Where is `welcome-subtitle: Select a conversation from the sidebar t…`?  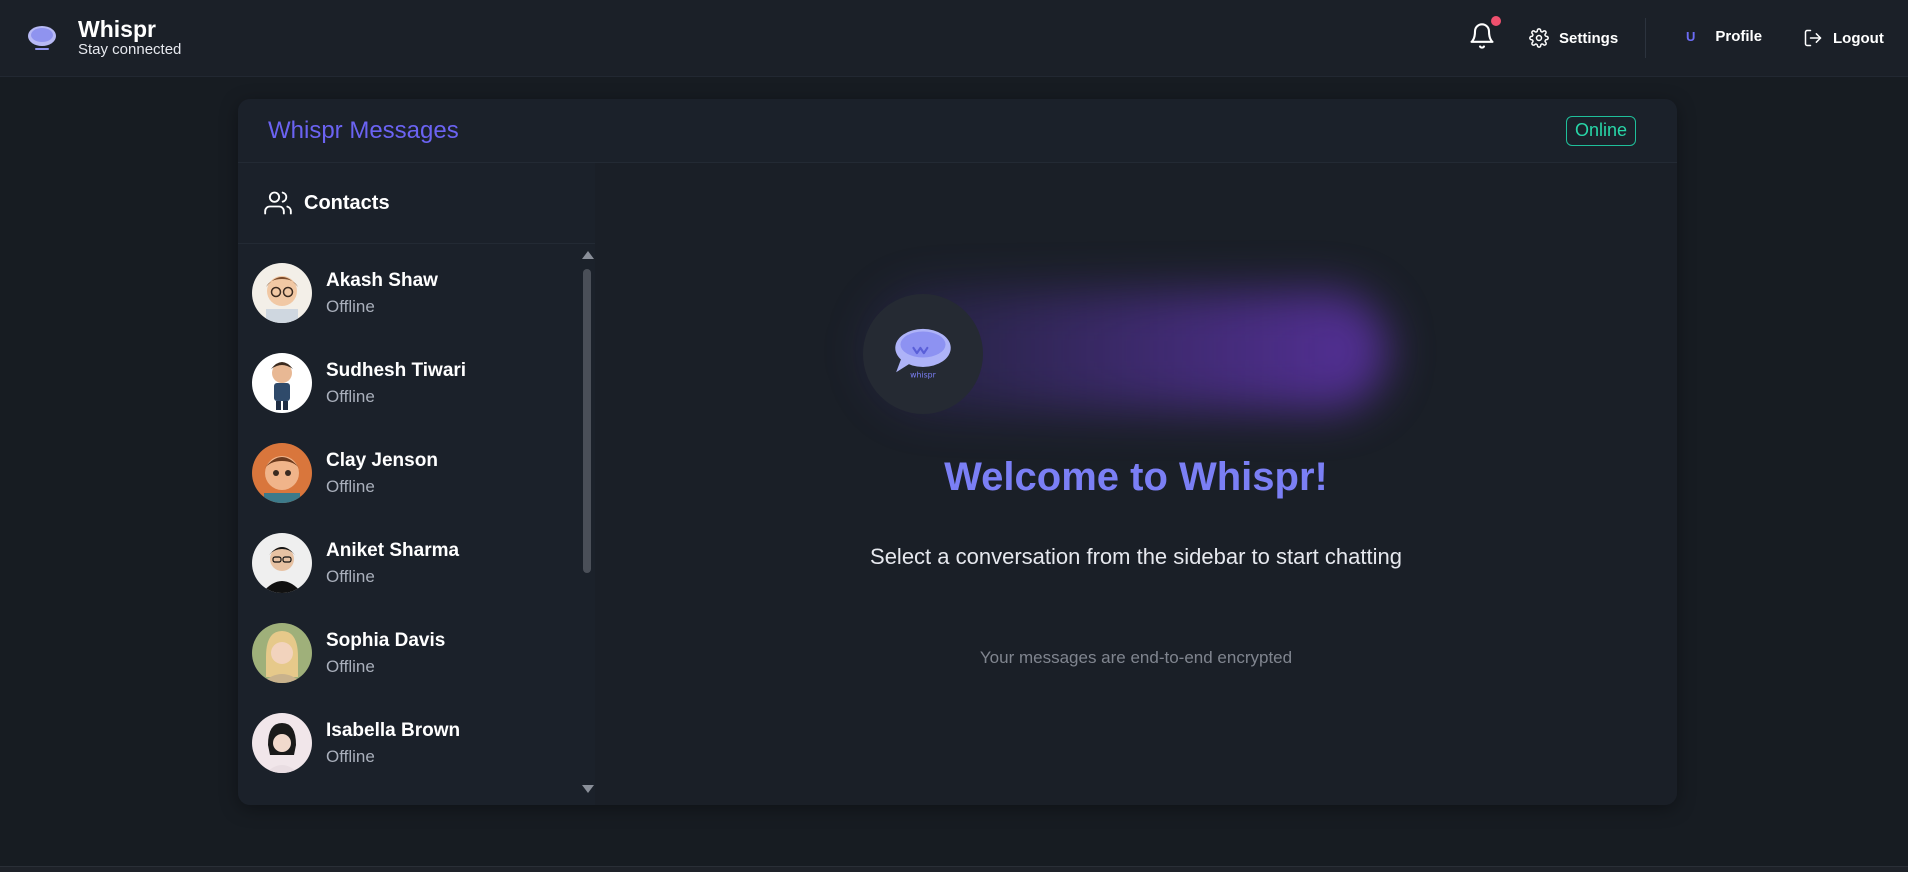 welcome-subtitle: Select a conversation from the sidebar t… is located at coordinates (1136, 556).